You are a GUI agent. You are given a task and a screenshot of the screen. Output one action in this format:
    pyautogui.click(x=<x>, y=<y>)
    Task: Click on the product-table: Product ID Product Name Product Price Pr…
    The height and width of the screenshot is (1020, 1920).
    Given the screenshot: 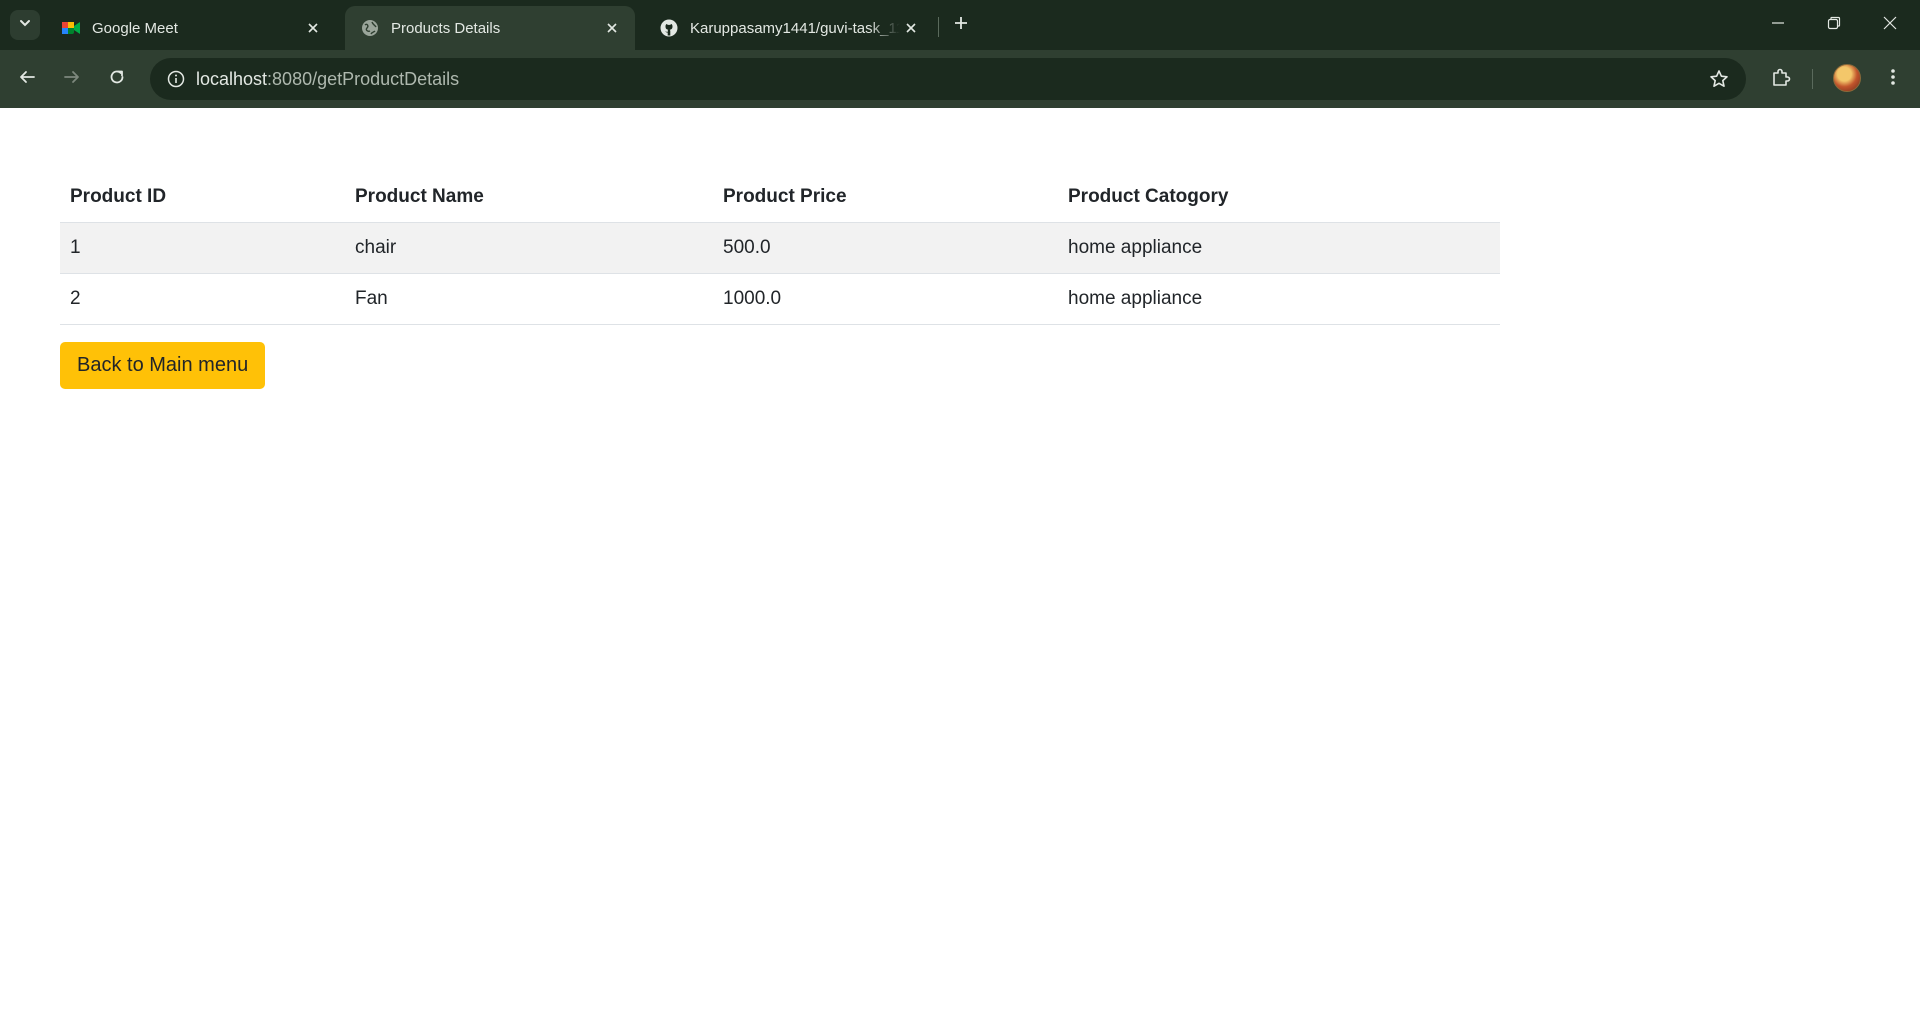 What is the action you would take?
    pyautogui.click(x=780, y=248)
    